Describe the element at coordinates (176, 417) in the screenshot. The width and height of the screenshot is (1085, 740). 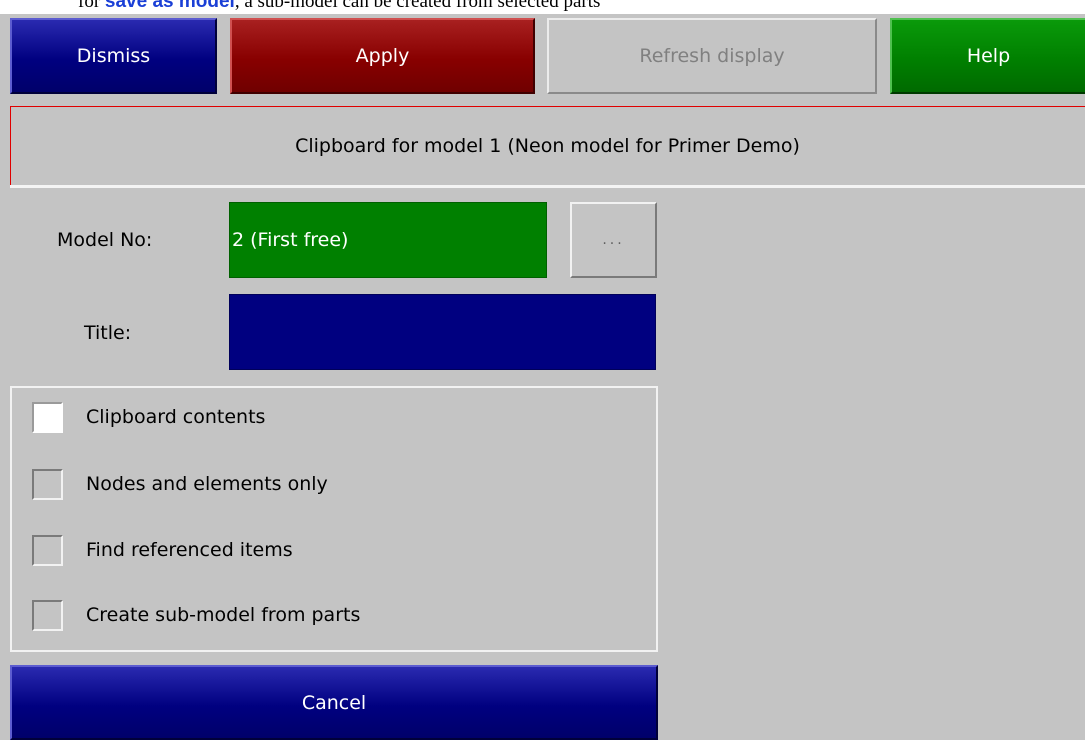
I see `option-label: Clipboard contents` at that location.